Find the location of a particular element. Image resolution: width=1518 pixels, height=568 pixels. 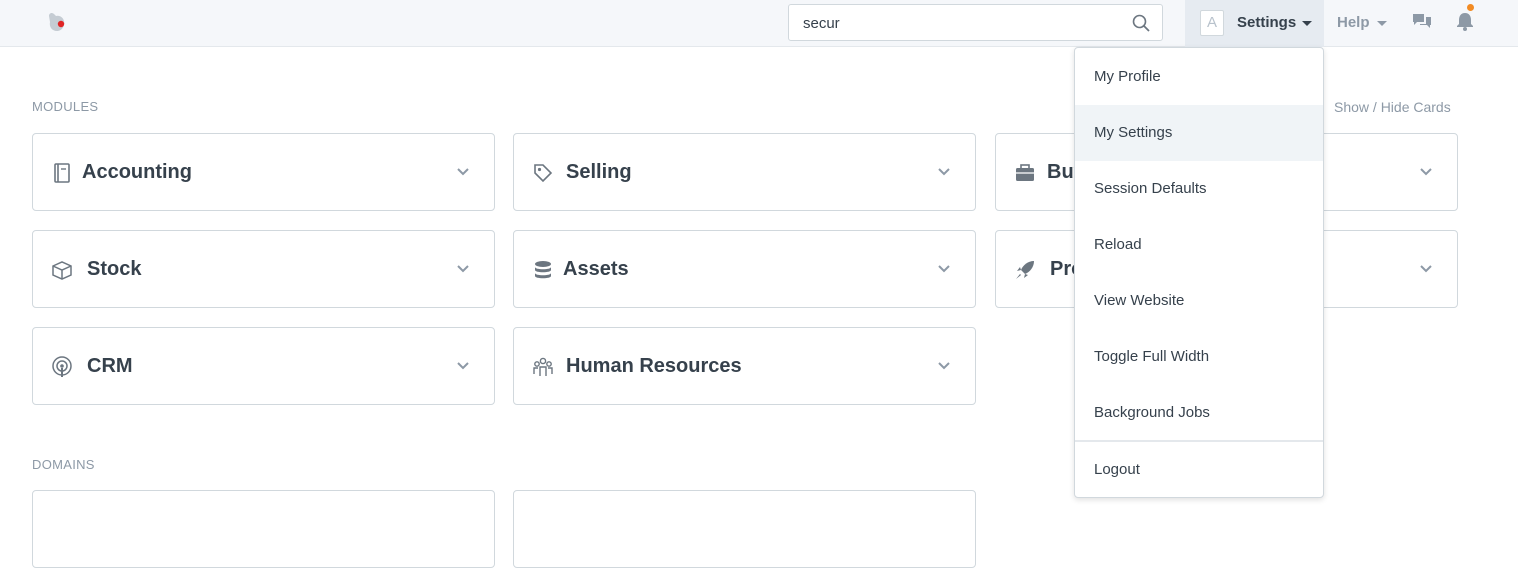

navbar: A Settings Help is located at coordinates (759, 23).